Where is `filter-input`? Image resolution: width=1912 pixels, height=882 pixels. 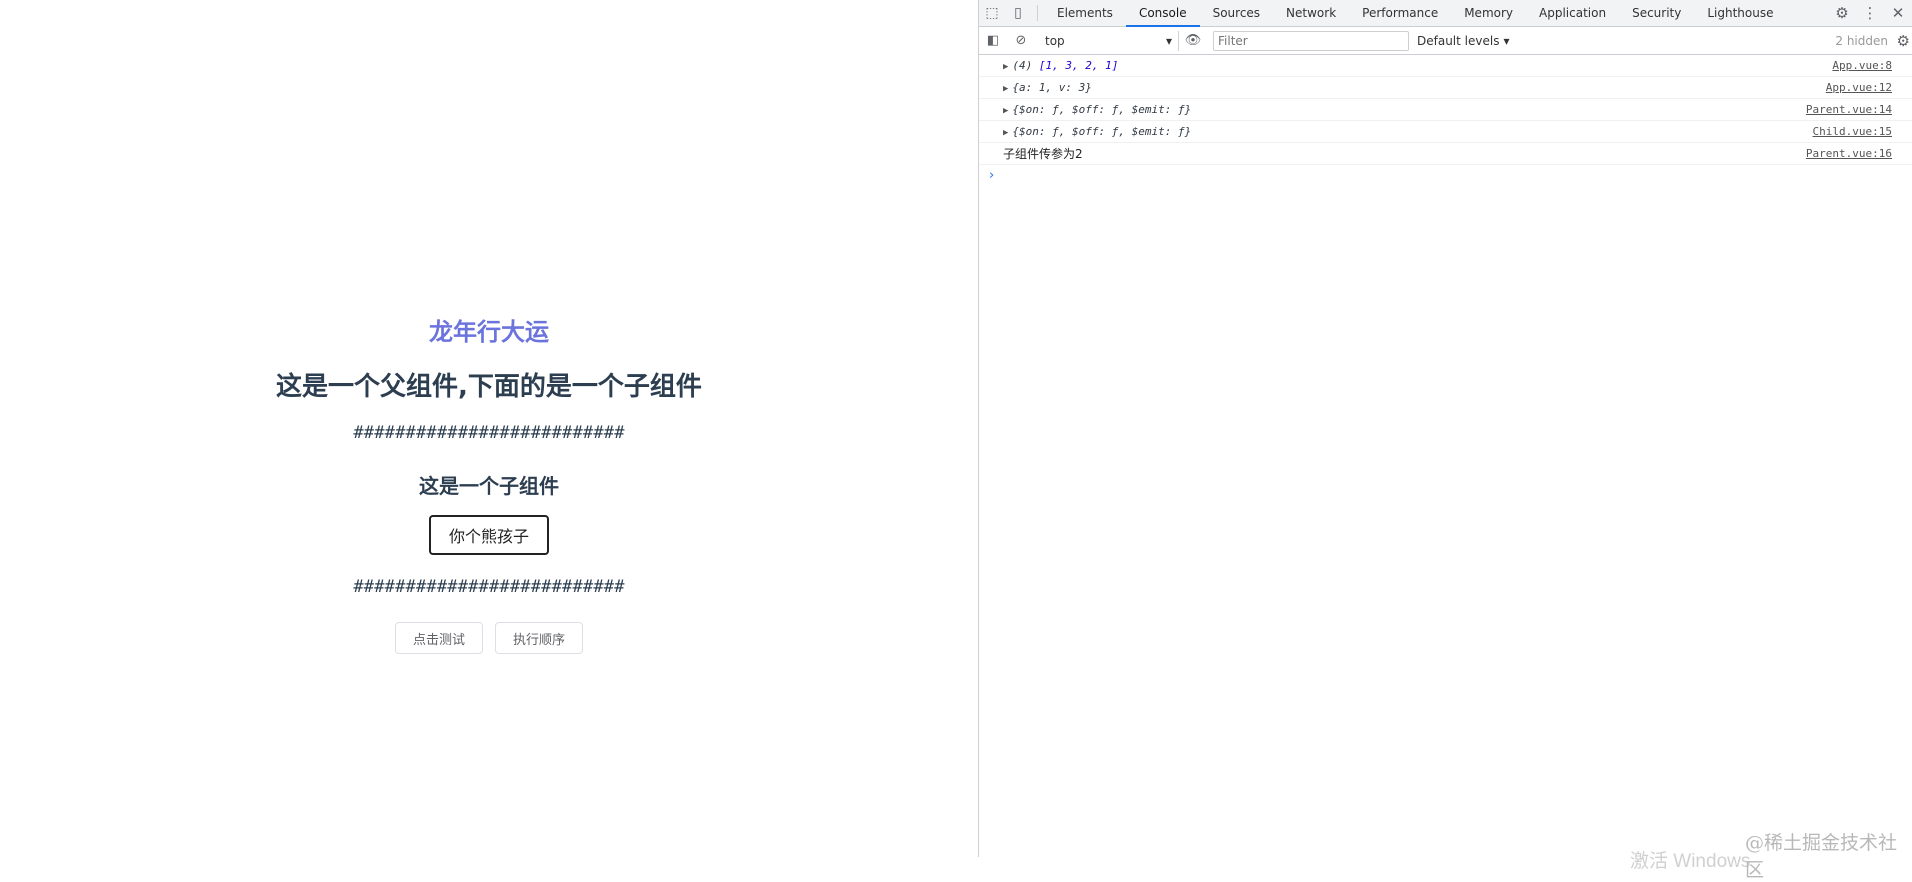
filter-input is located at coordinates (1311, 40).